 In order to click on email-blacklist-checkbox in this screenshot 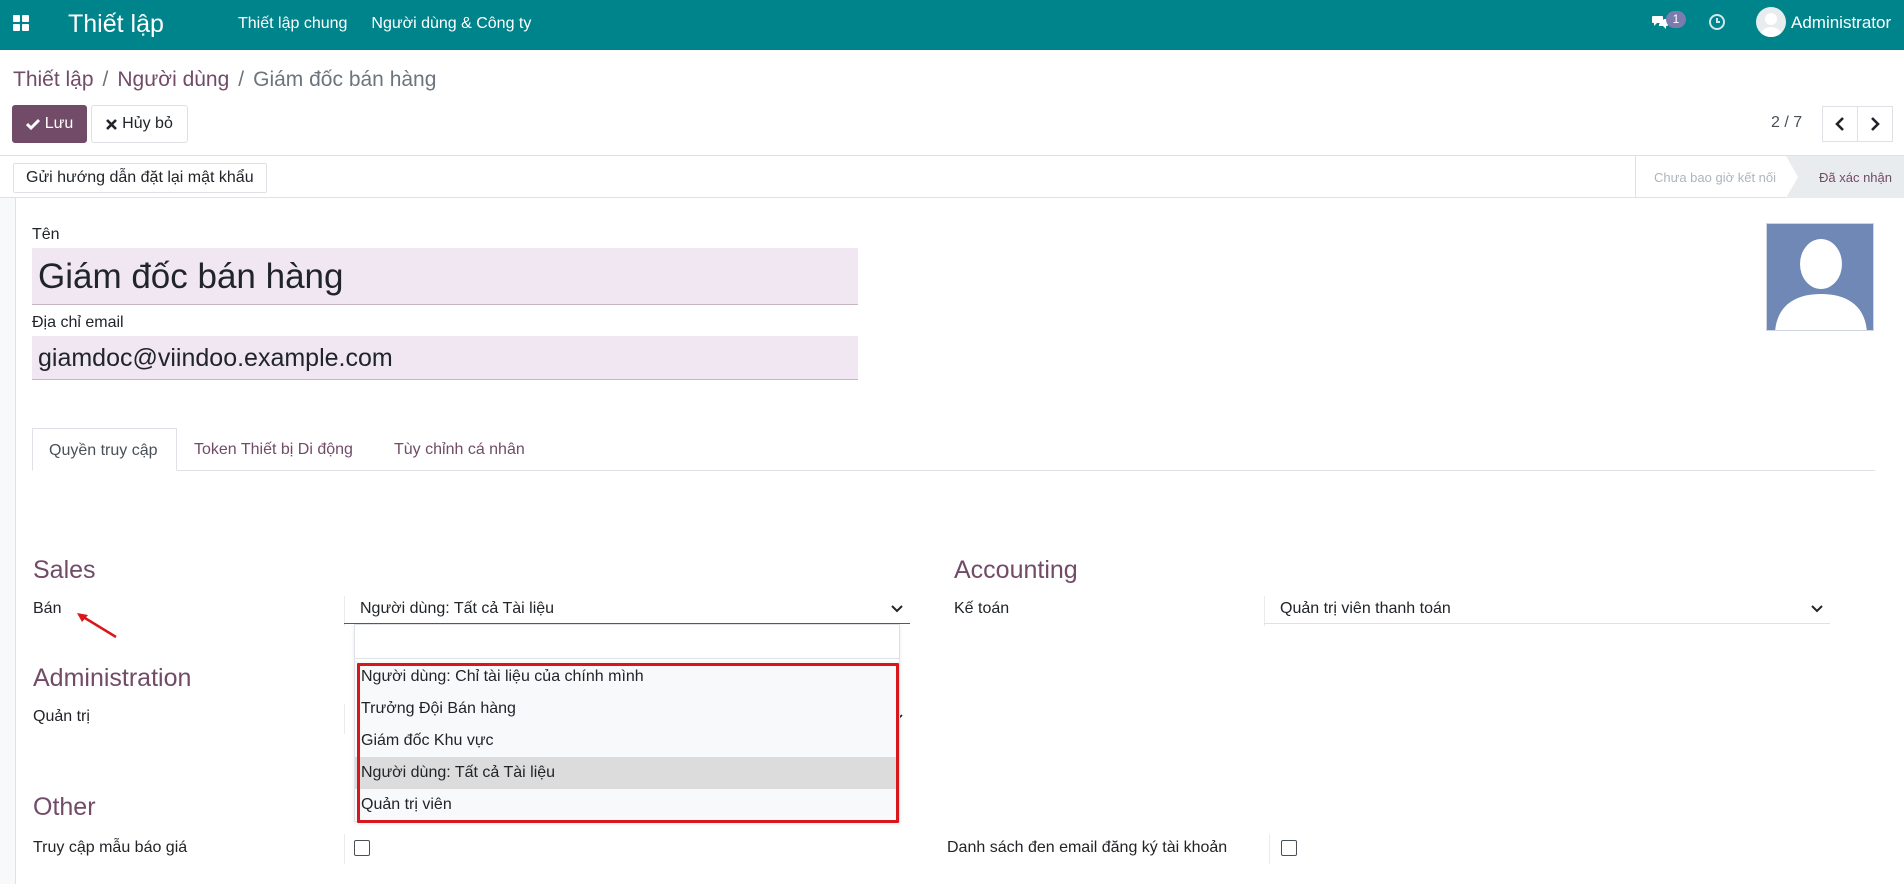, I will do `click(1289, 848)`.